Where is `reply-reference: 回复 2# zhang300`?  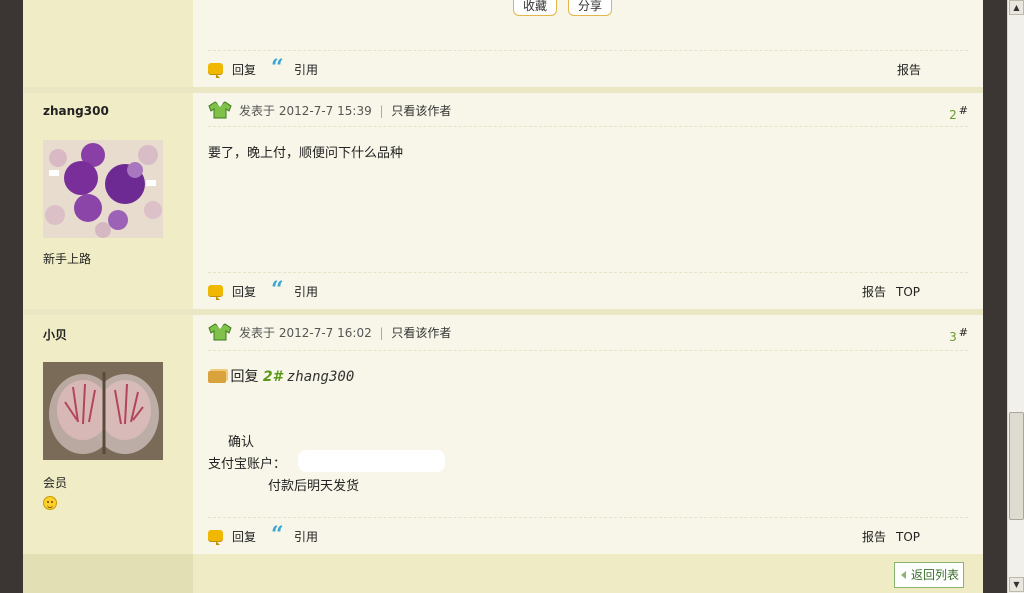
reply-reference: 回复 2# zhang300 is located at coordinates (281, 376).